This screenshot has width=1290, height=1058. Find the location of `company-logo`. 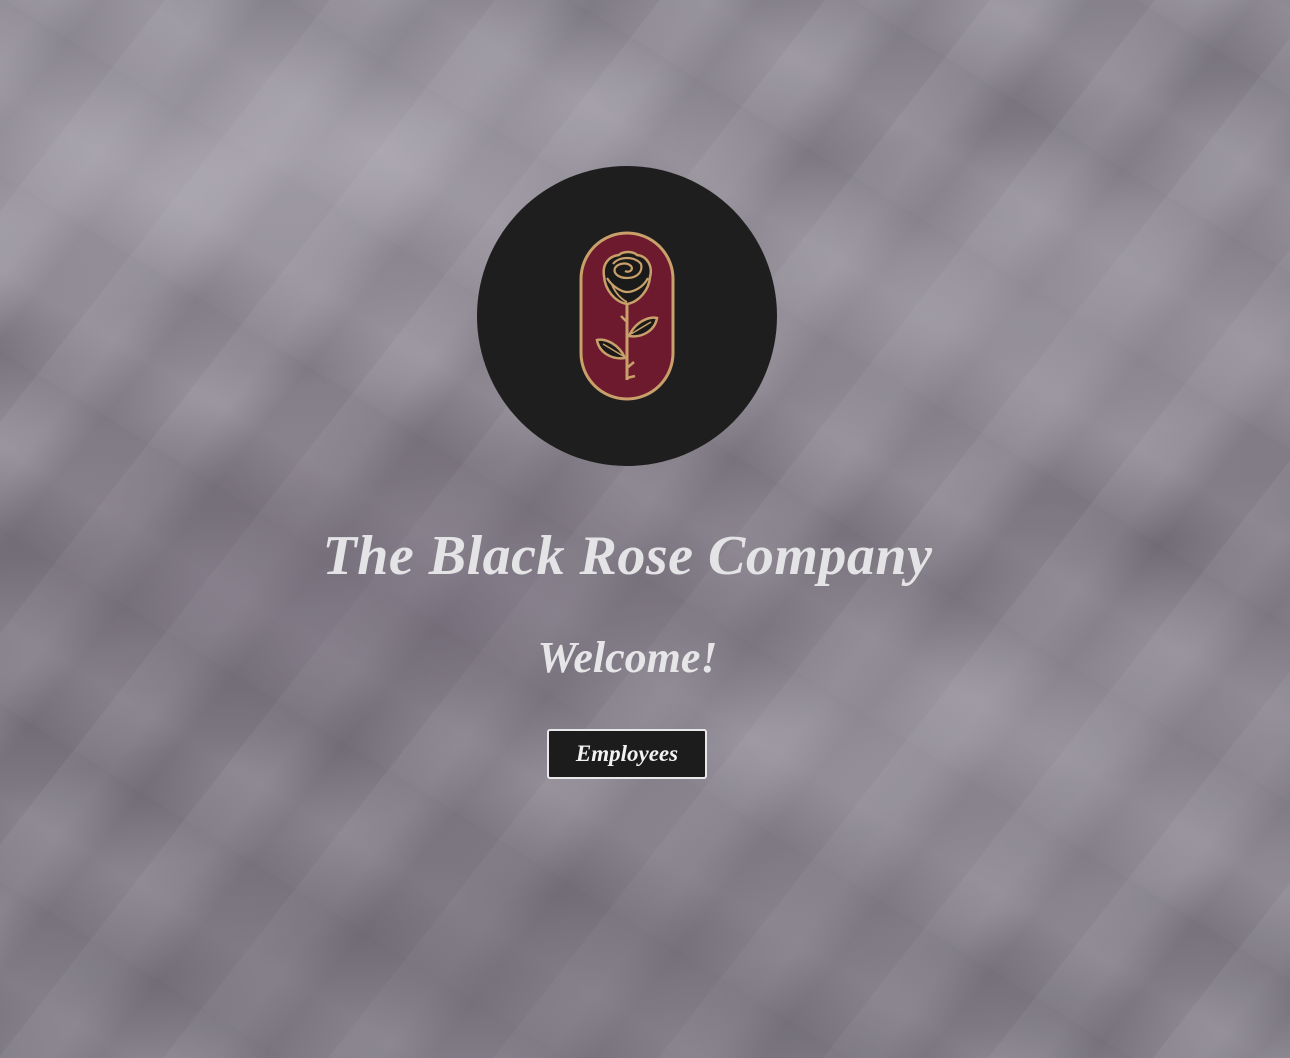

company-logo is located at coordinates (627, 316).